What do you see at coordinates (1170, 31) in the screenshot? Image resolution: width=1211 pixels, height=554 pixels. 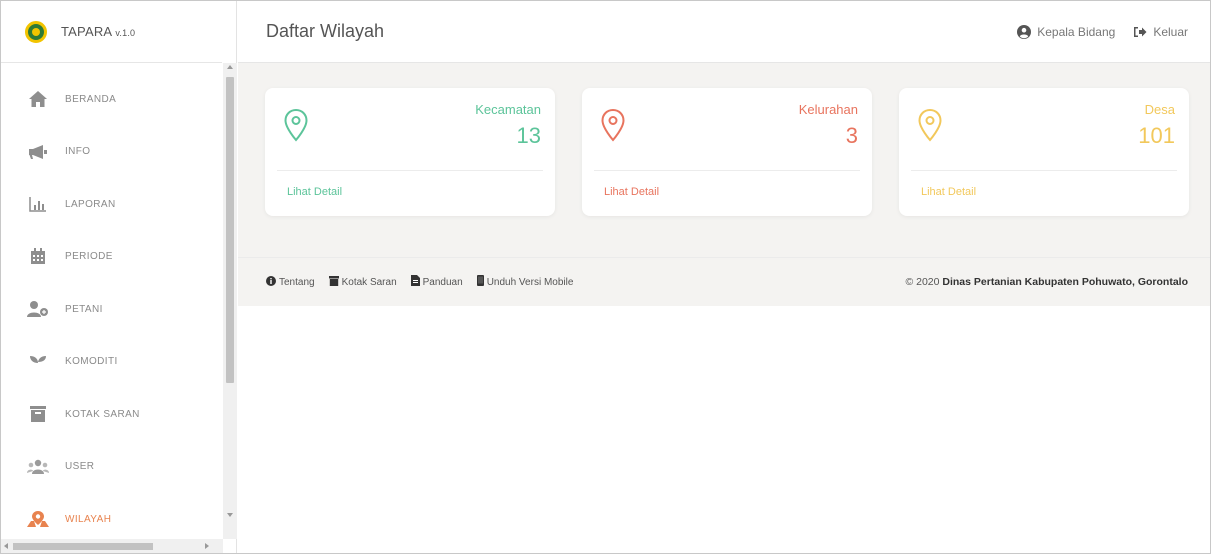 I see `logout-label: Keluar` at bounding box center [1170, 31].